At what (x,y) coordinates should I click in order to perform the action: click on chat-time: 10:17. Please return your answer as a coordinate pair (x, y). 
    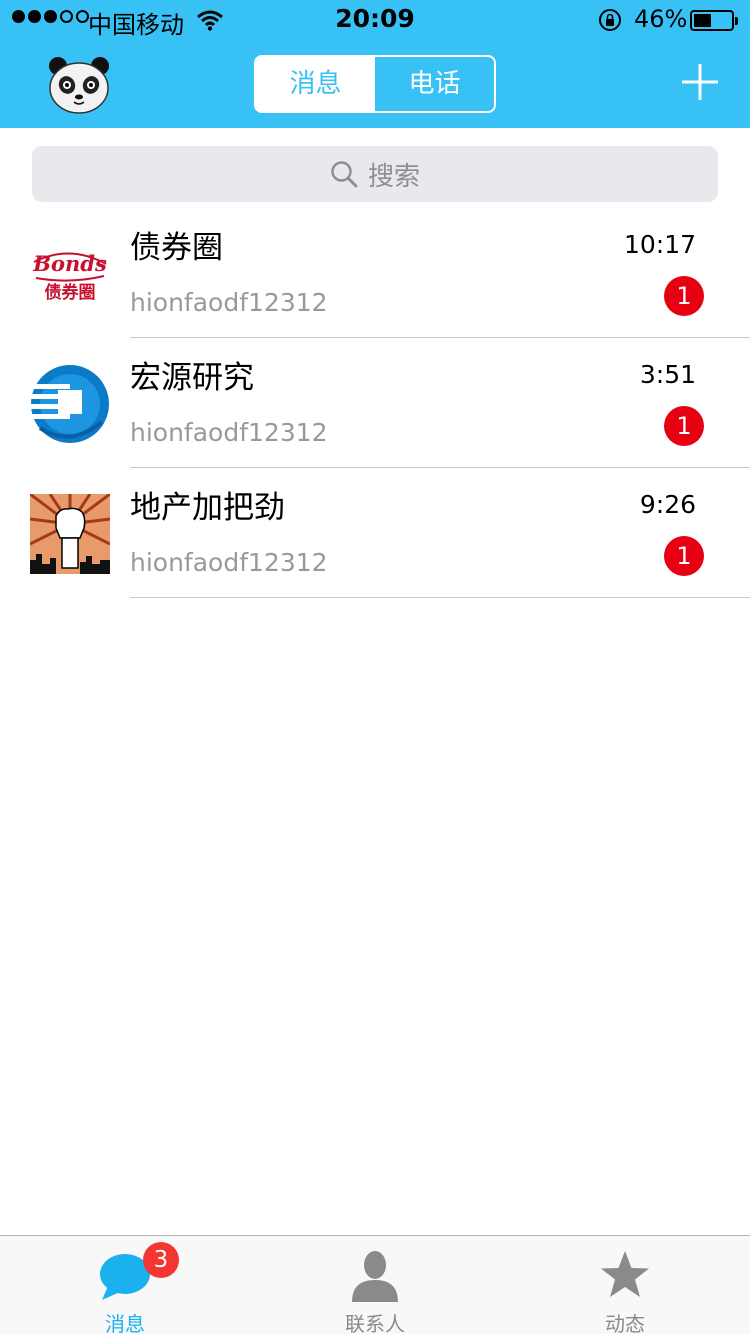
    Looking at the image, I should click on (659, 244).